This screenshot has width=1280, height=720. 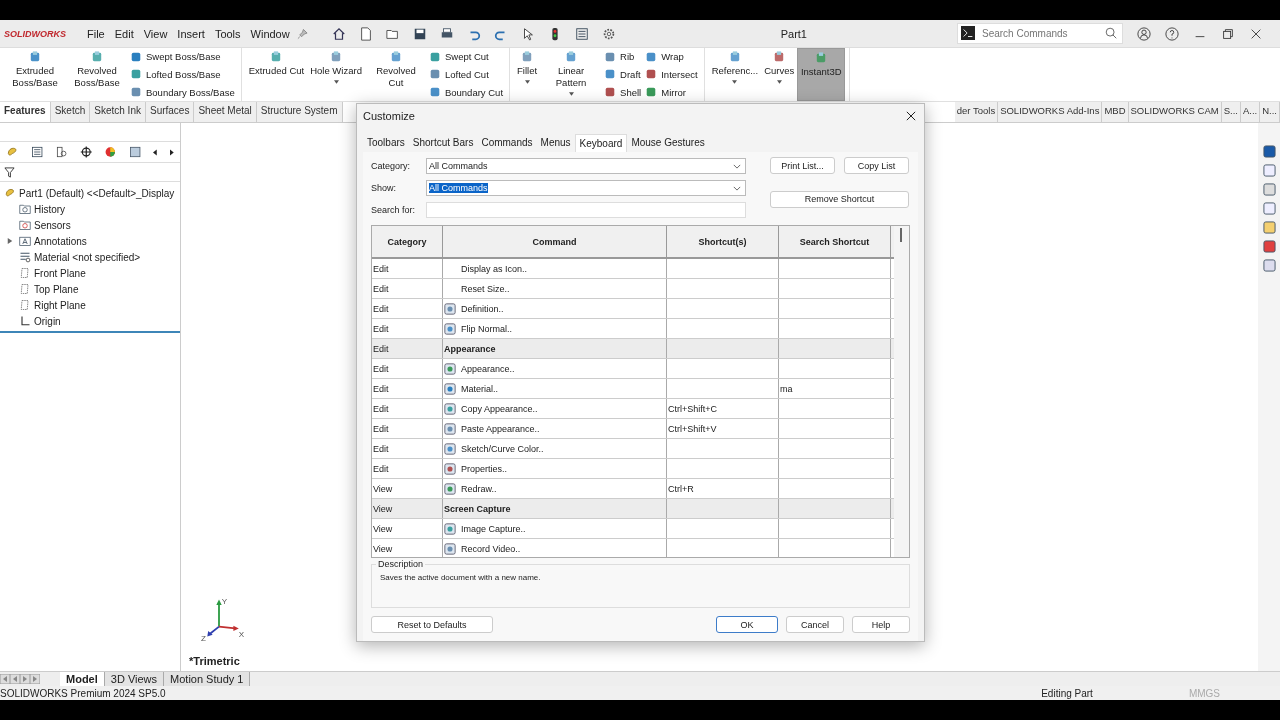 What do you see at coordinates (61, 152) in the screenshot?
I see `configuration-tab-icon` at bounding box center [61, 152].